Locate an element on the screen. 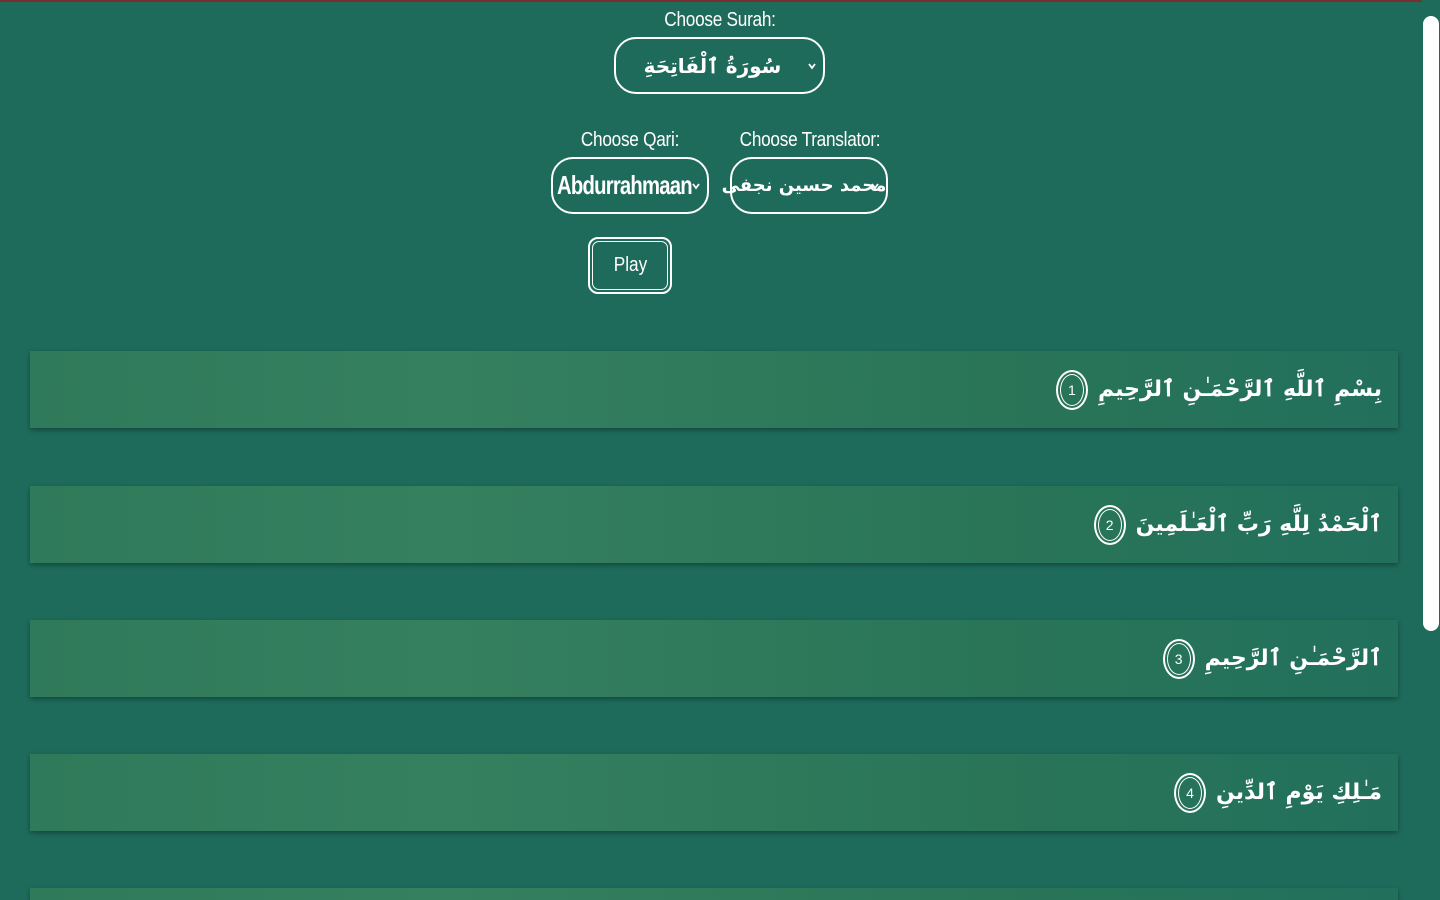  play-button-label: Play is located at coordinates (630, 265).